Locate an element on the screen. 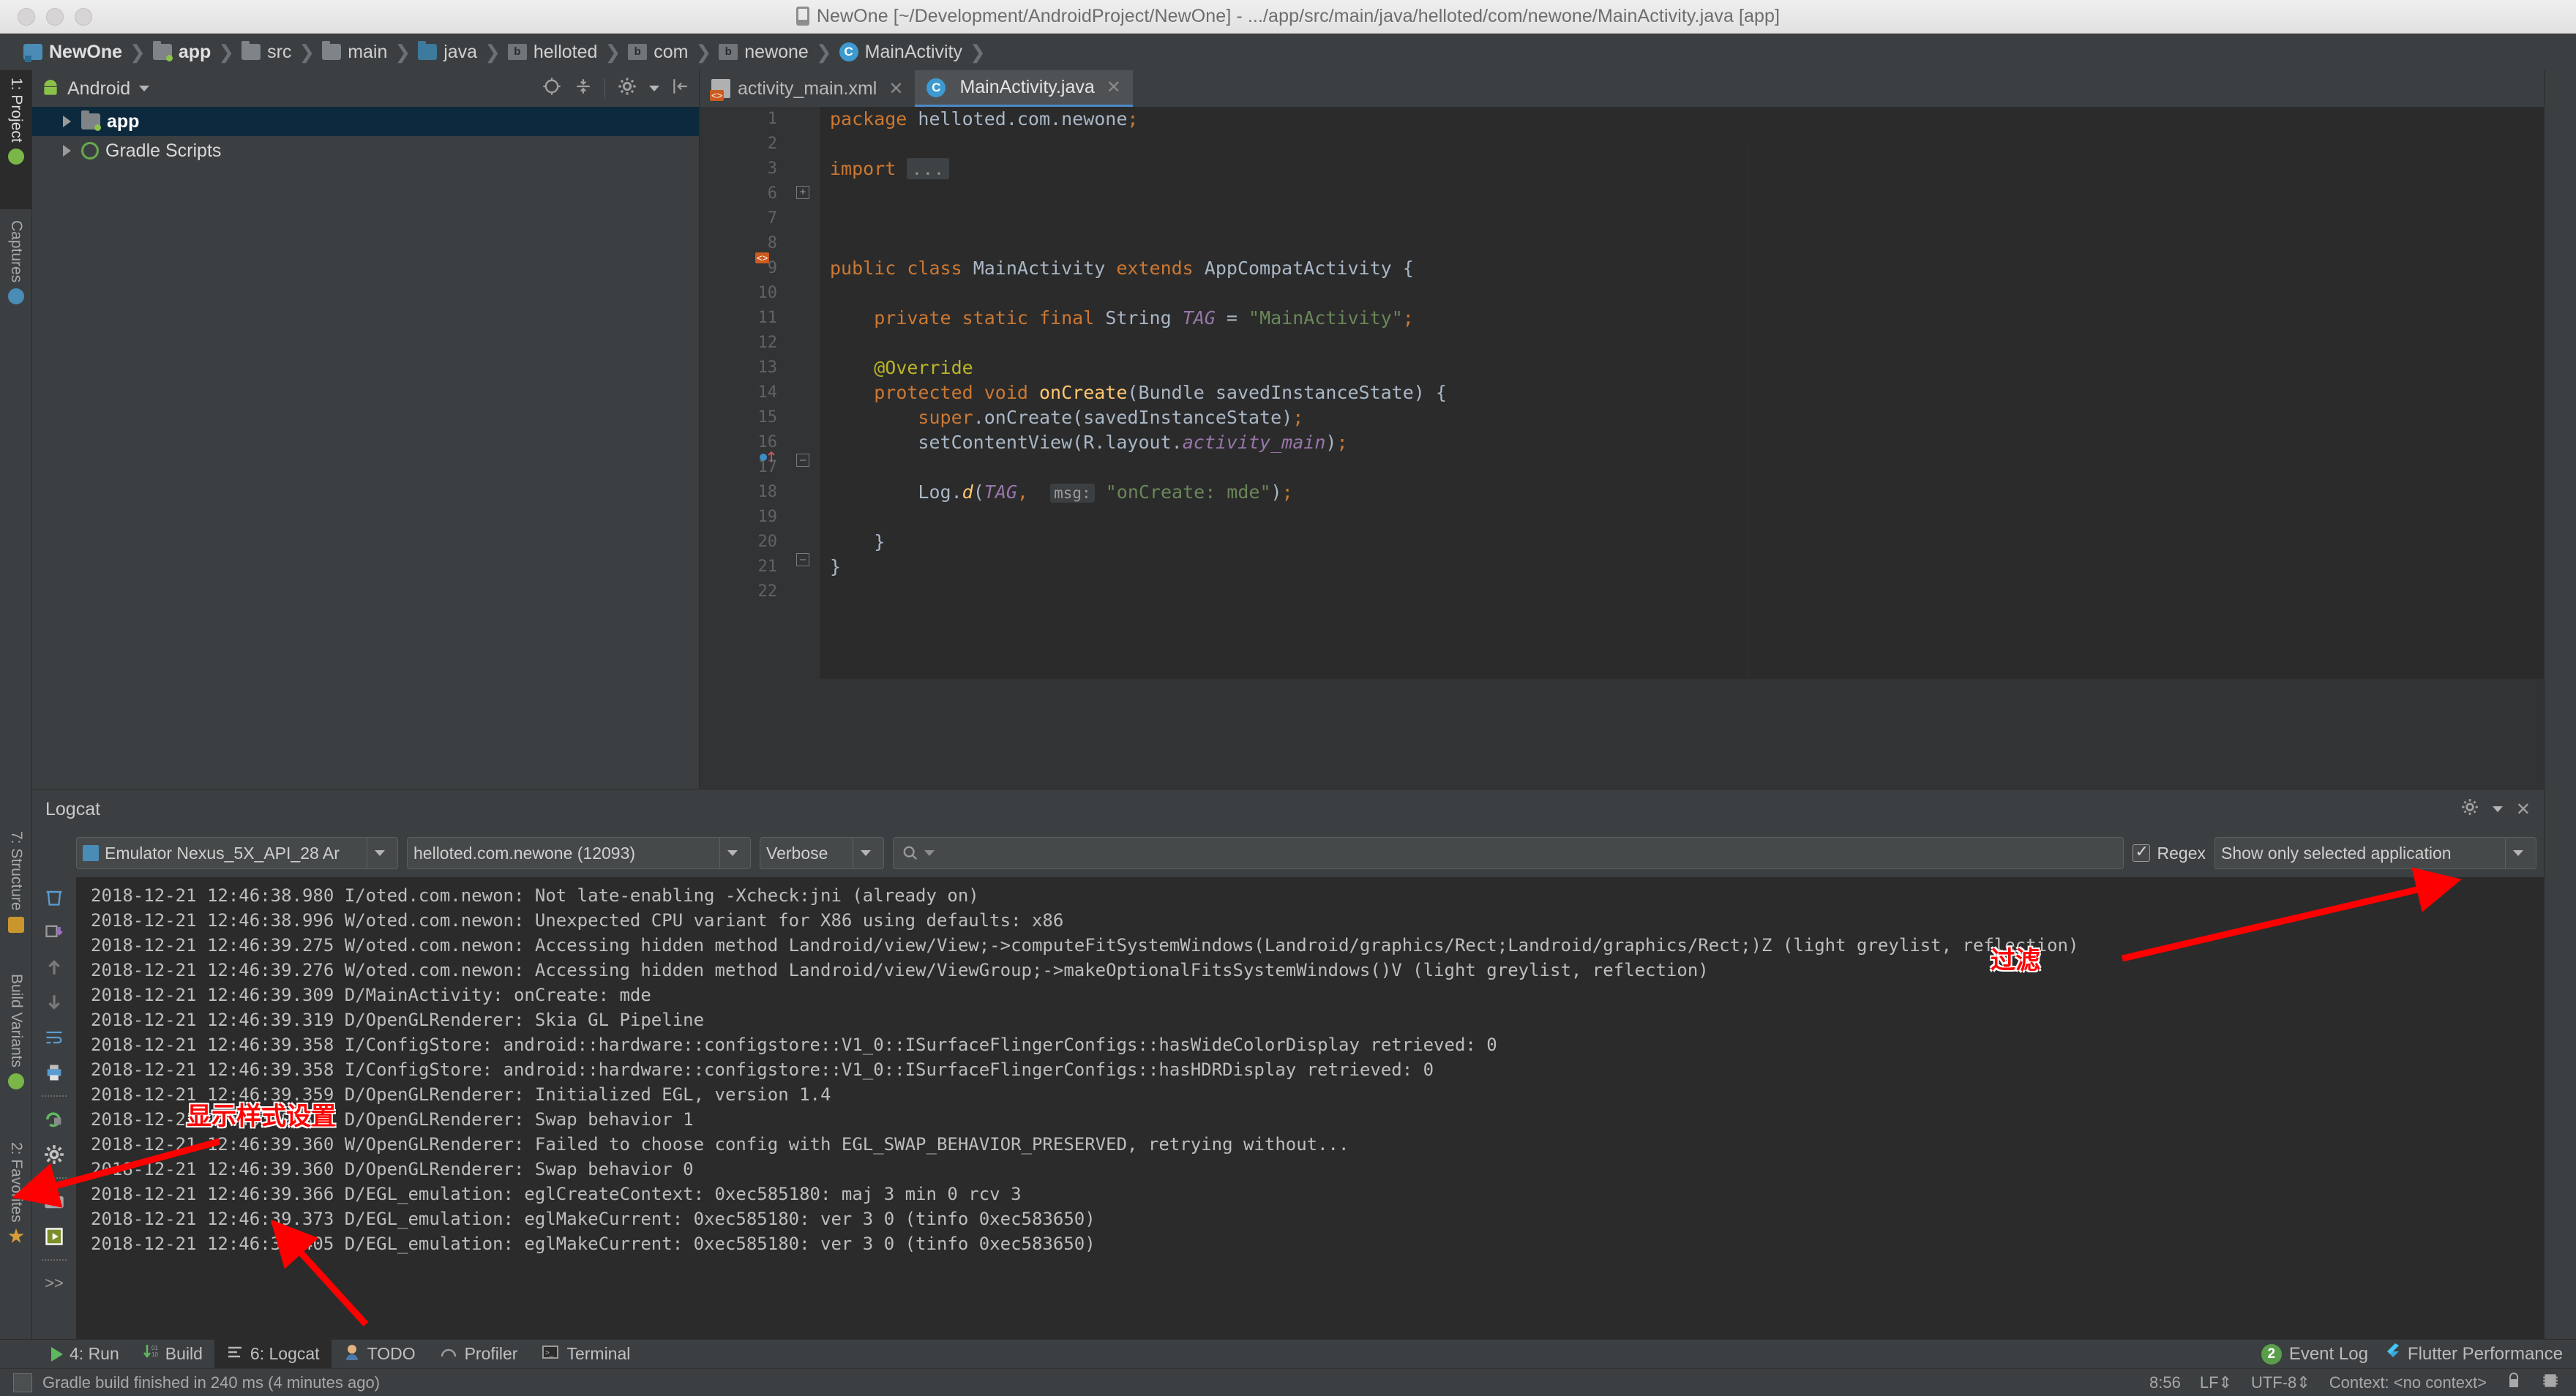 The height and width of the screenshot is (1396, 2576). sidebar-item-structure: 7: Structure is located at coordinates (16, 893).